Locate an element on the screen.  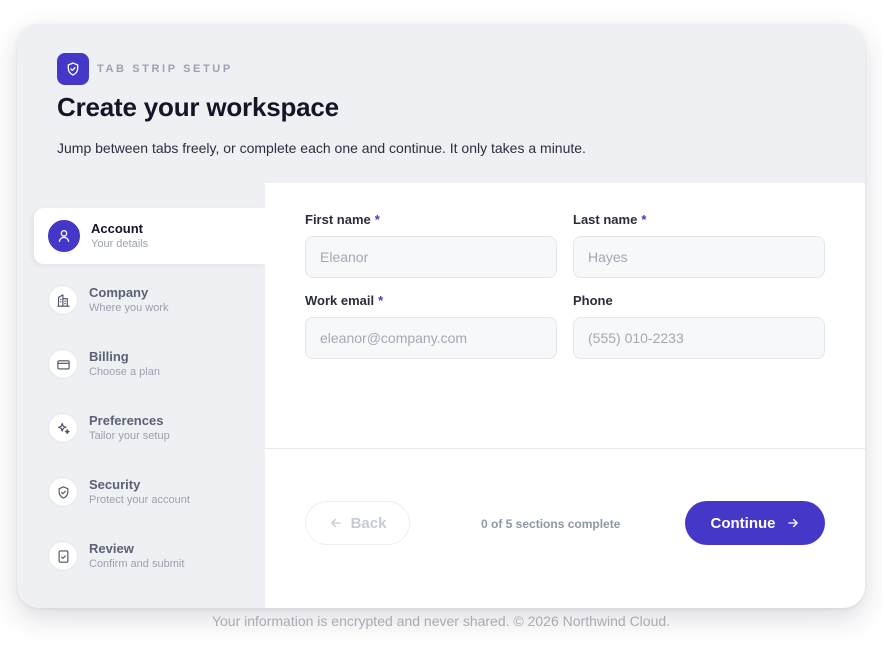
first-name-input is located at coordinates (431, 257).